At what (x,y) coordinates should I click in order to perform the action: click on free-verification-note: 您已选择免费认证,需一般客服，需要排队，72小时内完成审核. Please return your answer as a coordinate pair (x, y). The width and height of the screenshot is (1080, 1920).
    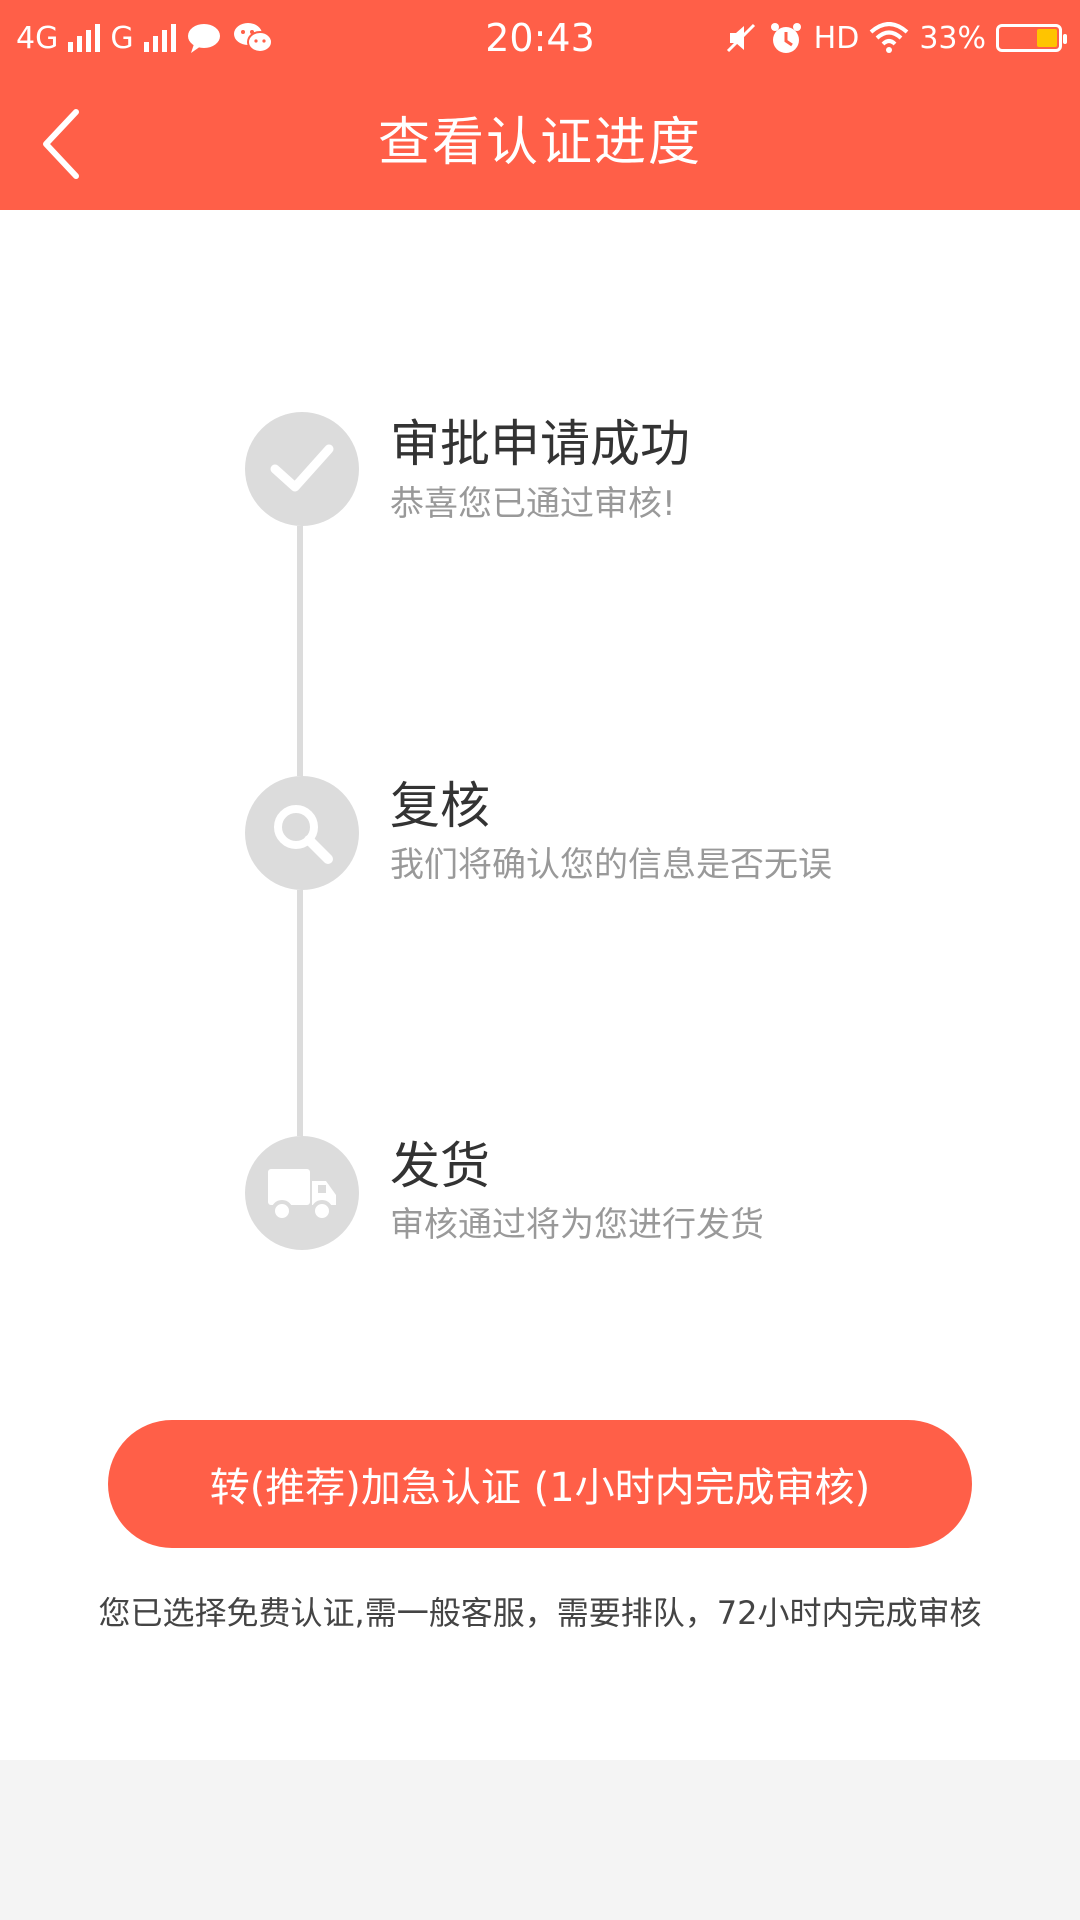
    Looking at the image, I should click on (540, 1613).